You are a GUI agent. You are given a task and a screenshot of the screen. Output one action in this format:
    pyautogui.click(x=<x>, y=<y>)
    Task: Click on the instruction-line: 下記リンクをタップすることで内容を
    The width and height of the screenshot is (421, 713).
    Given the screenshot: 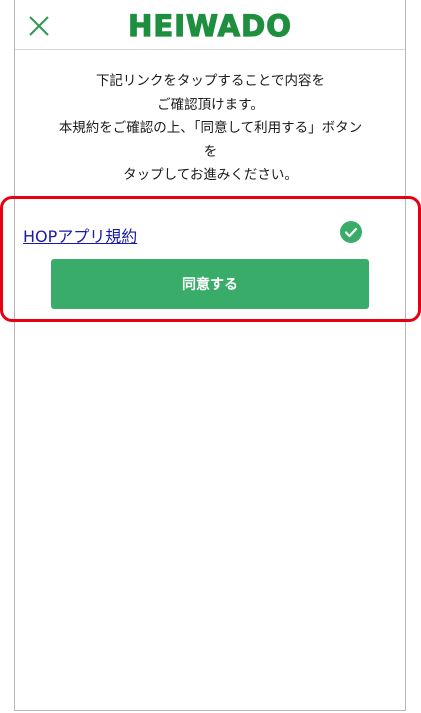 What is the action you would take?
    pyautogui.click(x=210, y=81)
    